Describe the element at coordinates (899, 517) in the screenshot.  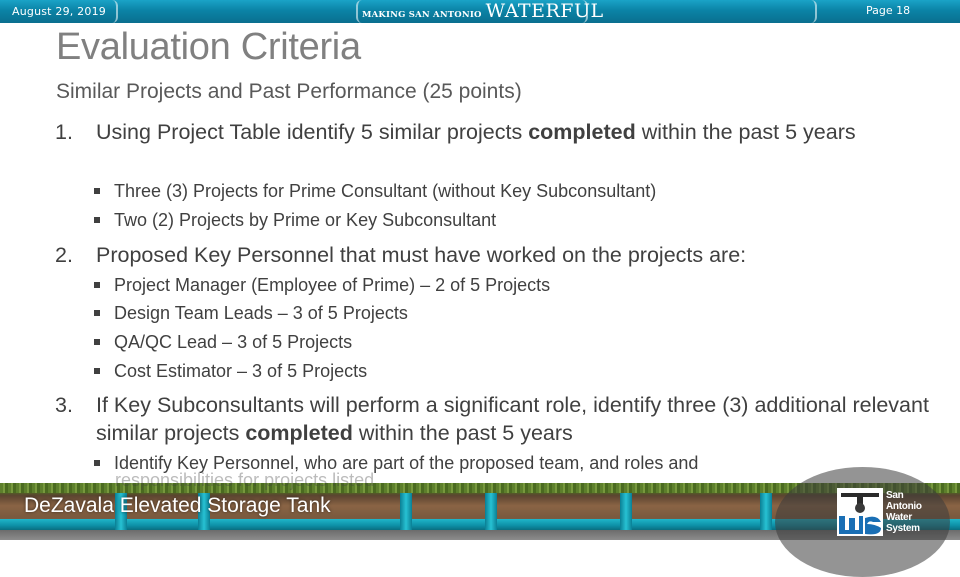
I see `logo-word: Water` at that location.